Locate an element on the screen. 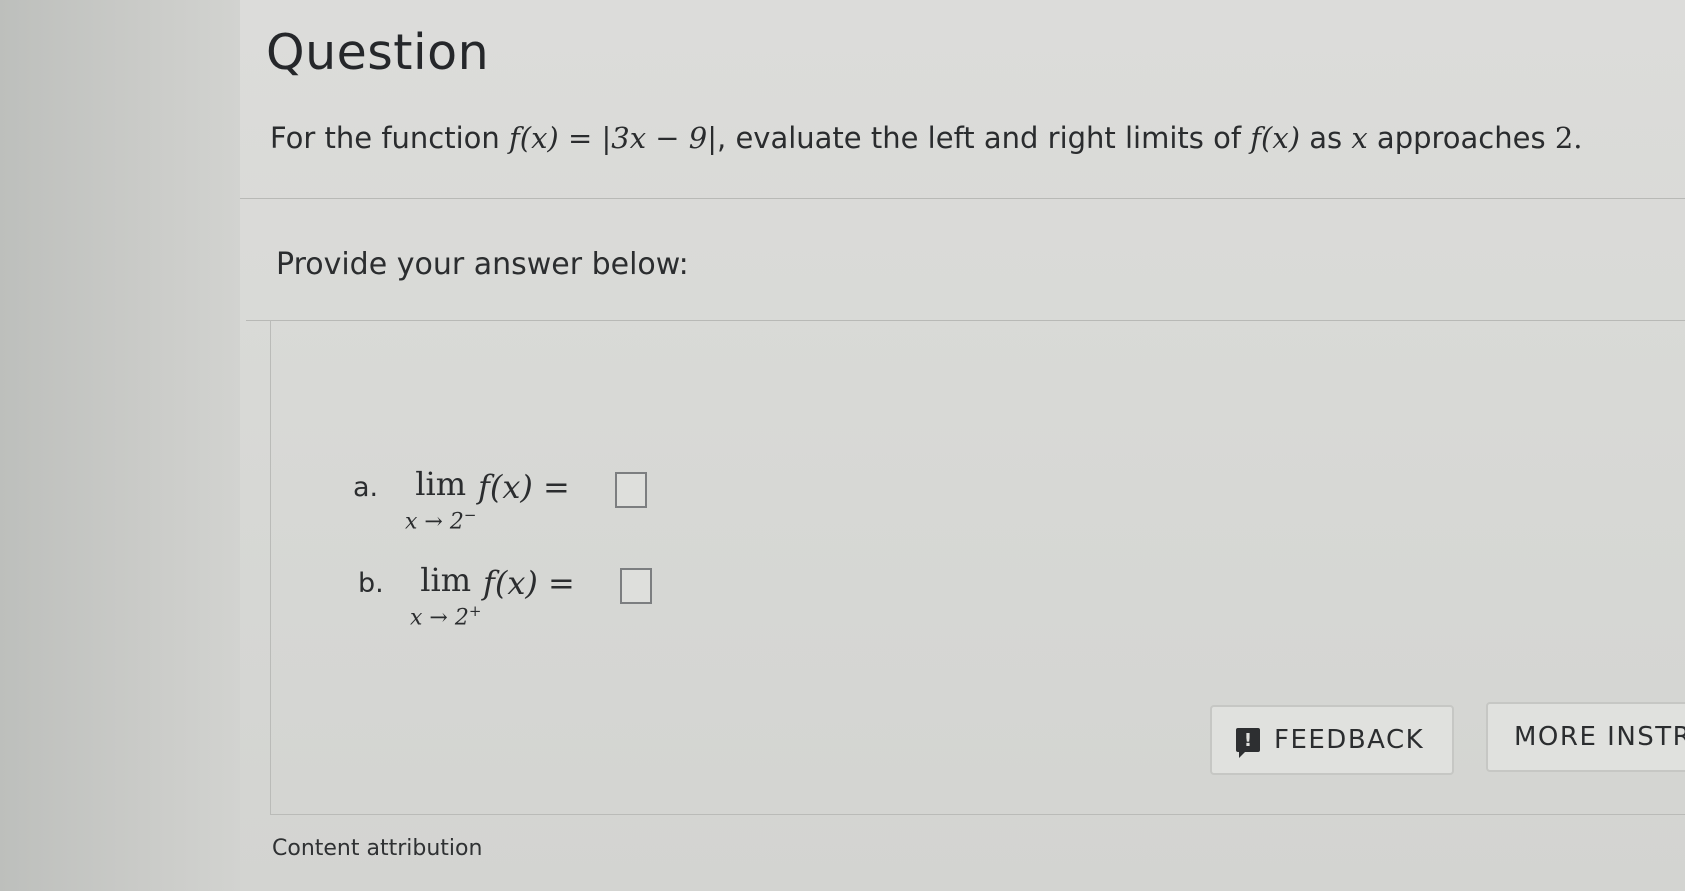  more-instructions-button: MORE INSTR is located at coordinates (1585, 737).